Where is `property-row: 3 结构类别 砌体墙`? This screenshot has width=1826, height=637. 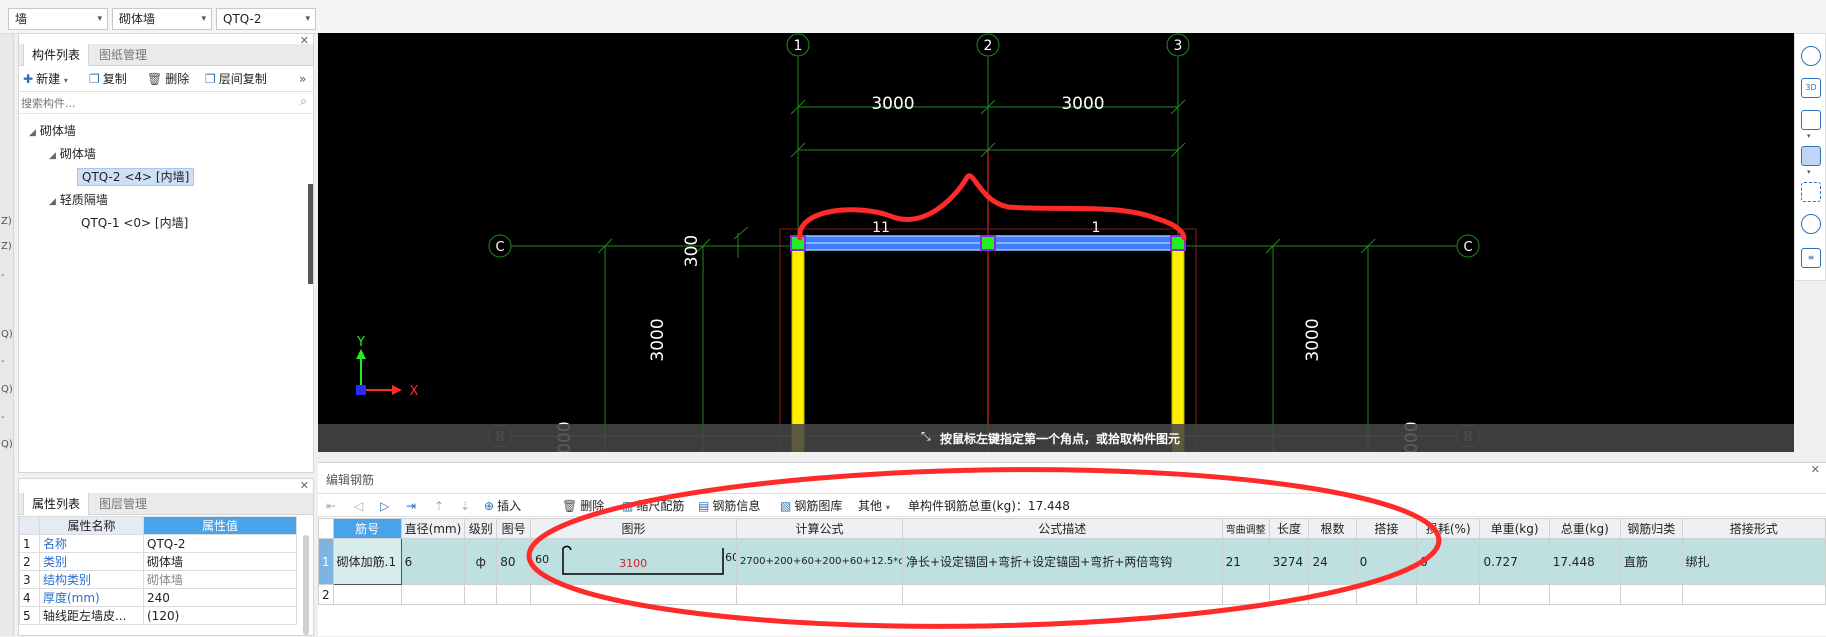 property-row: 3 结构类别 砌体墙 is located at coordinates (158, 579).